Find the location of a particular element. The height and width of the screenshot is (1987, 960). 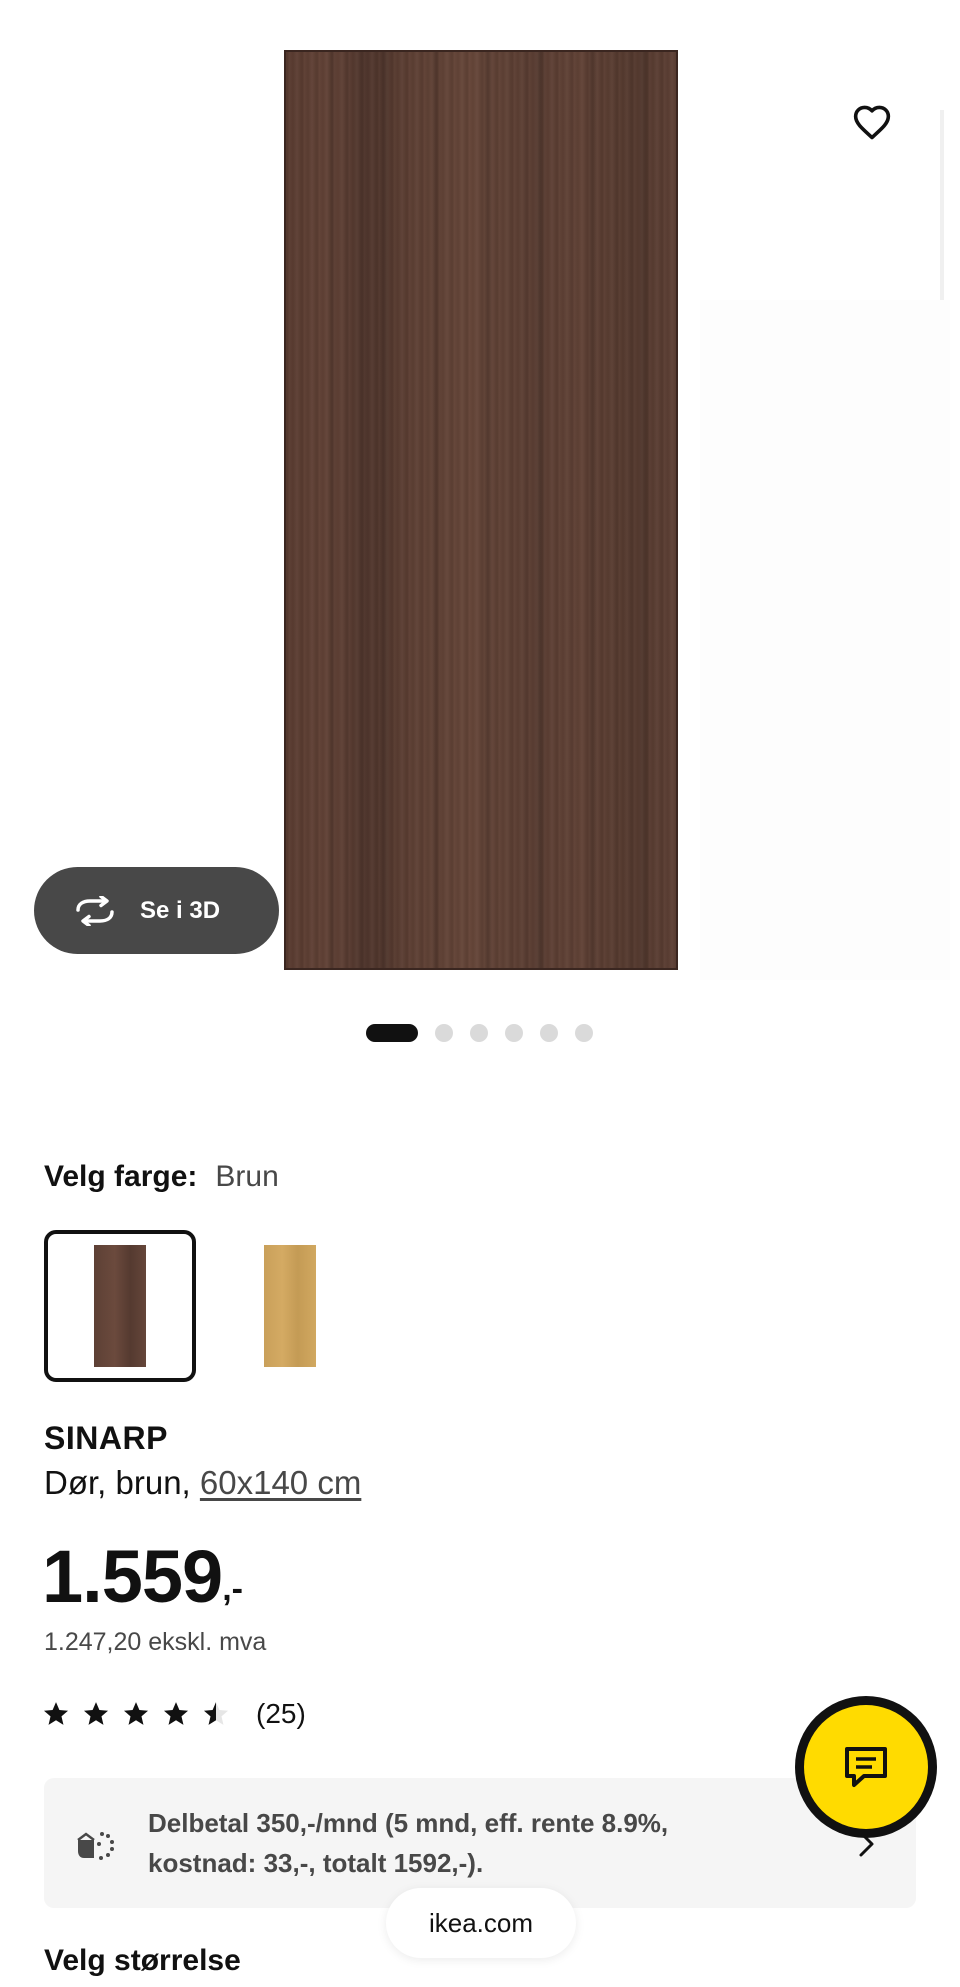

gallery-pagination is located at coordinates (488, 1033).